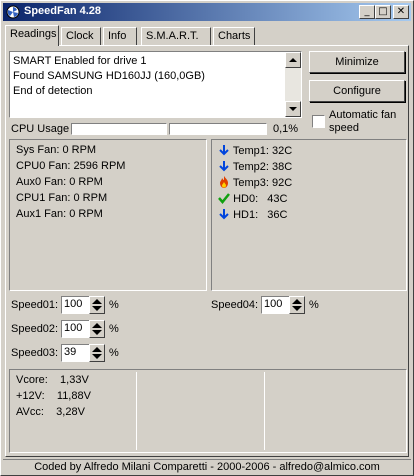 The image size is (414, 476). I want to click on tab-clock: Clock, so click(81, 36).